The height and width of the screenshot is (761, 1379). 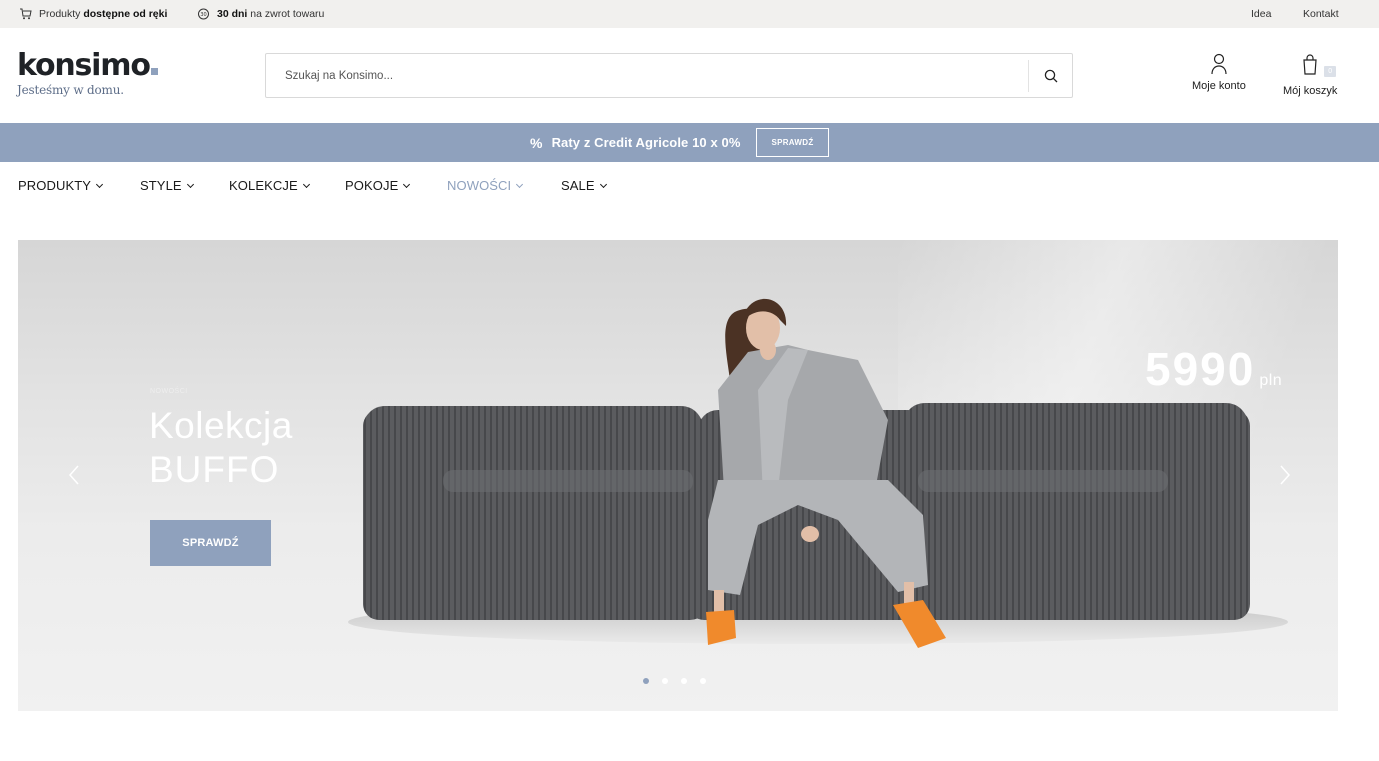 What do you see at coordinates (103, 14) in the screenshot?
I see `availability-text: Produkty dostępne od ręki` at bounding box center [103, 14].